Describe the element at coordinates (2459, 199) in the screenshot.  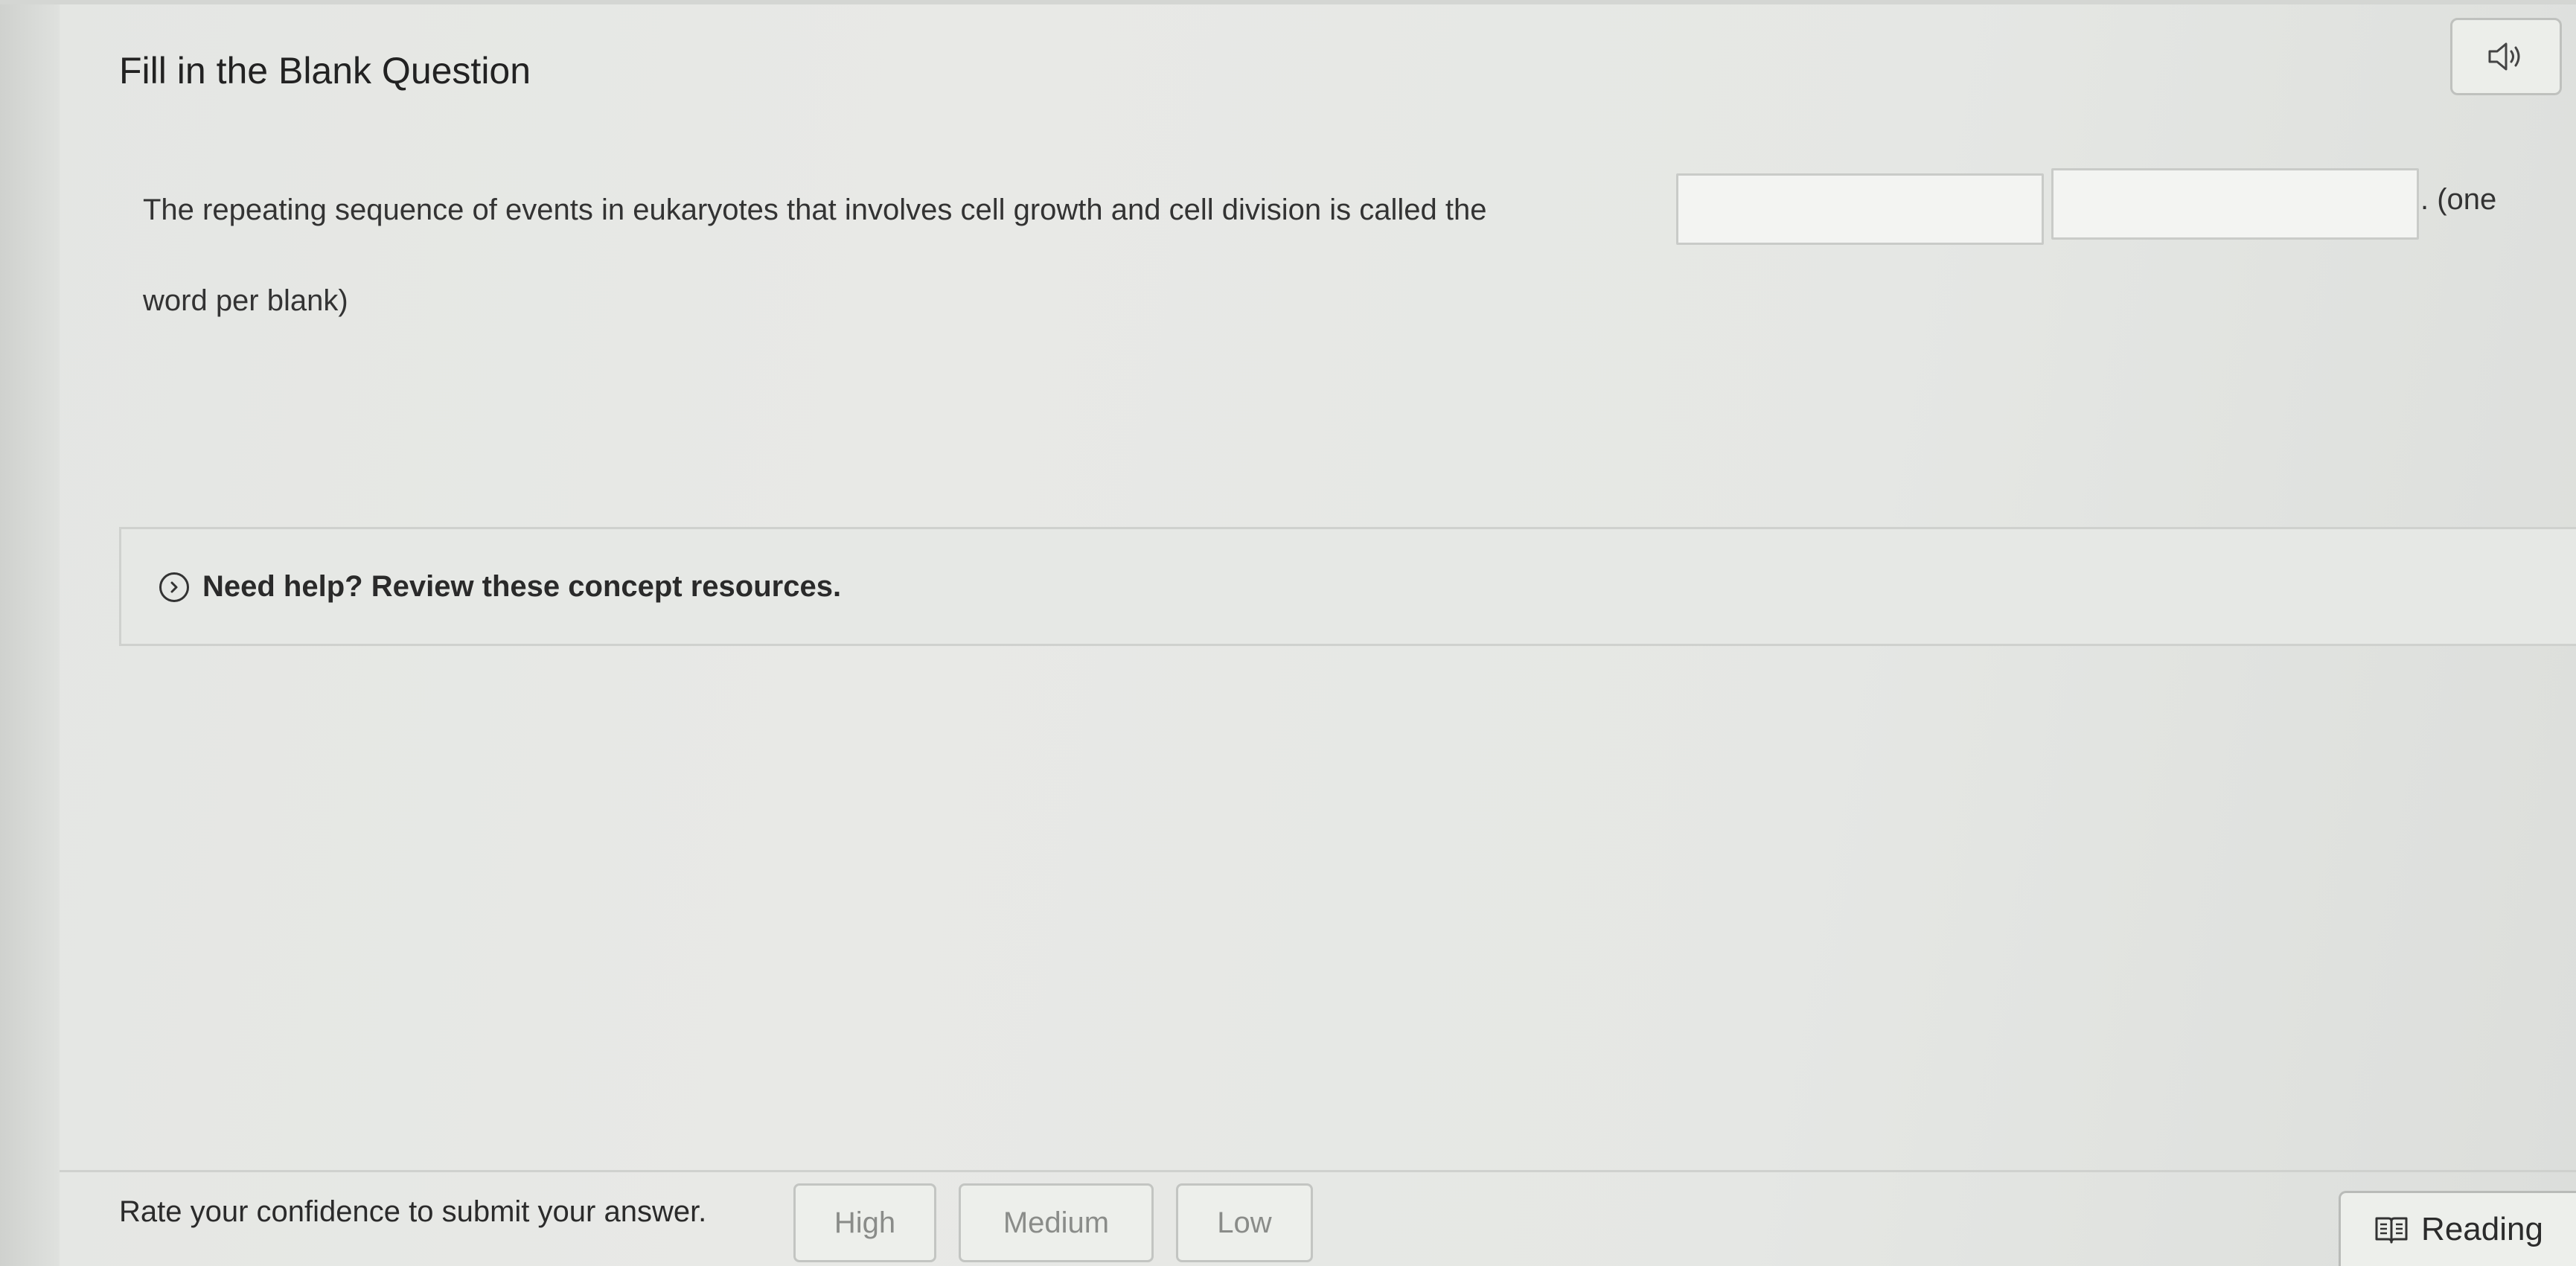
I see `question-text-suffix: . (one` at that location.